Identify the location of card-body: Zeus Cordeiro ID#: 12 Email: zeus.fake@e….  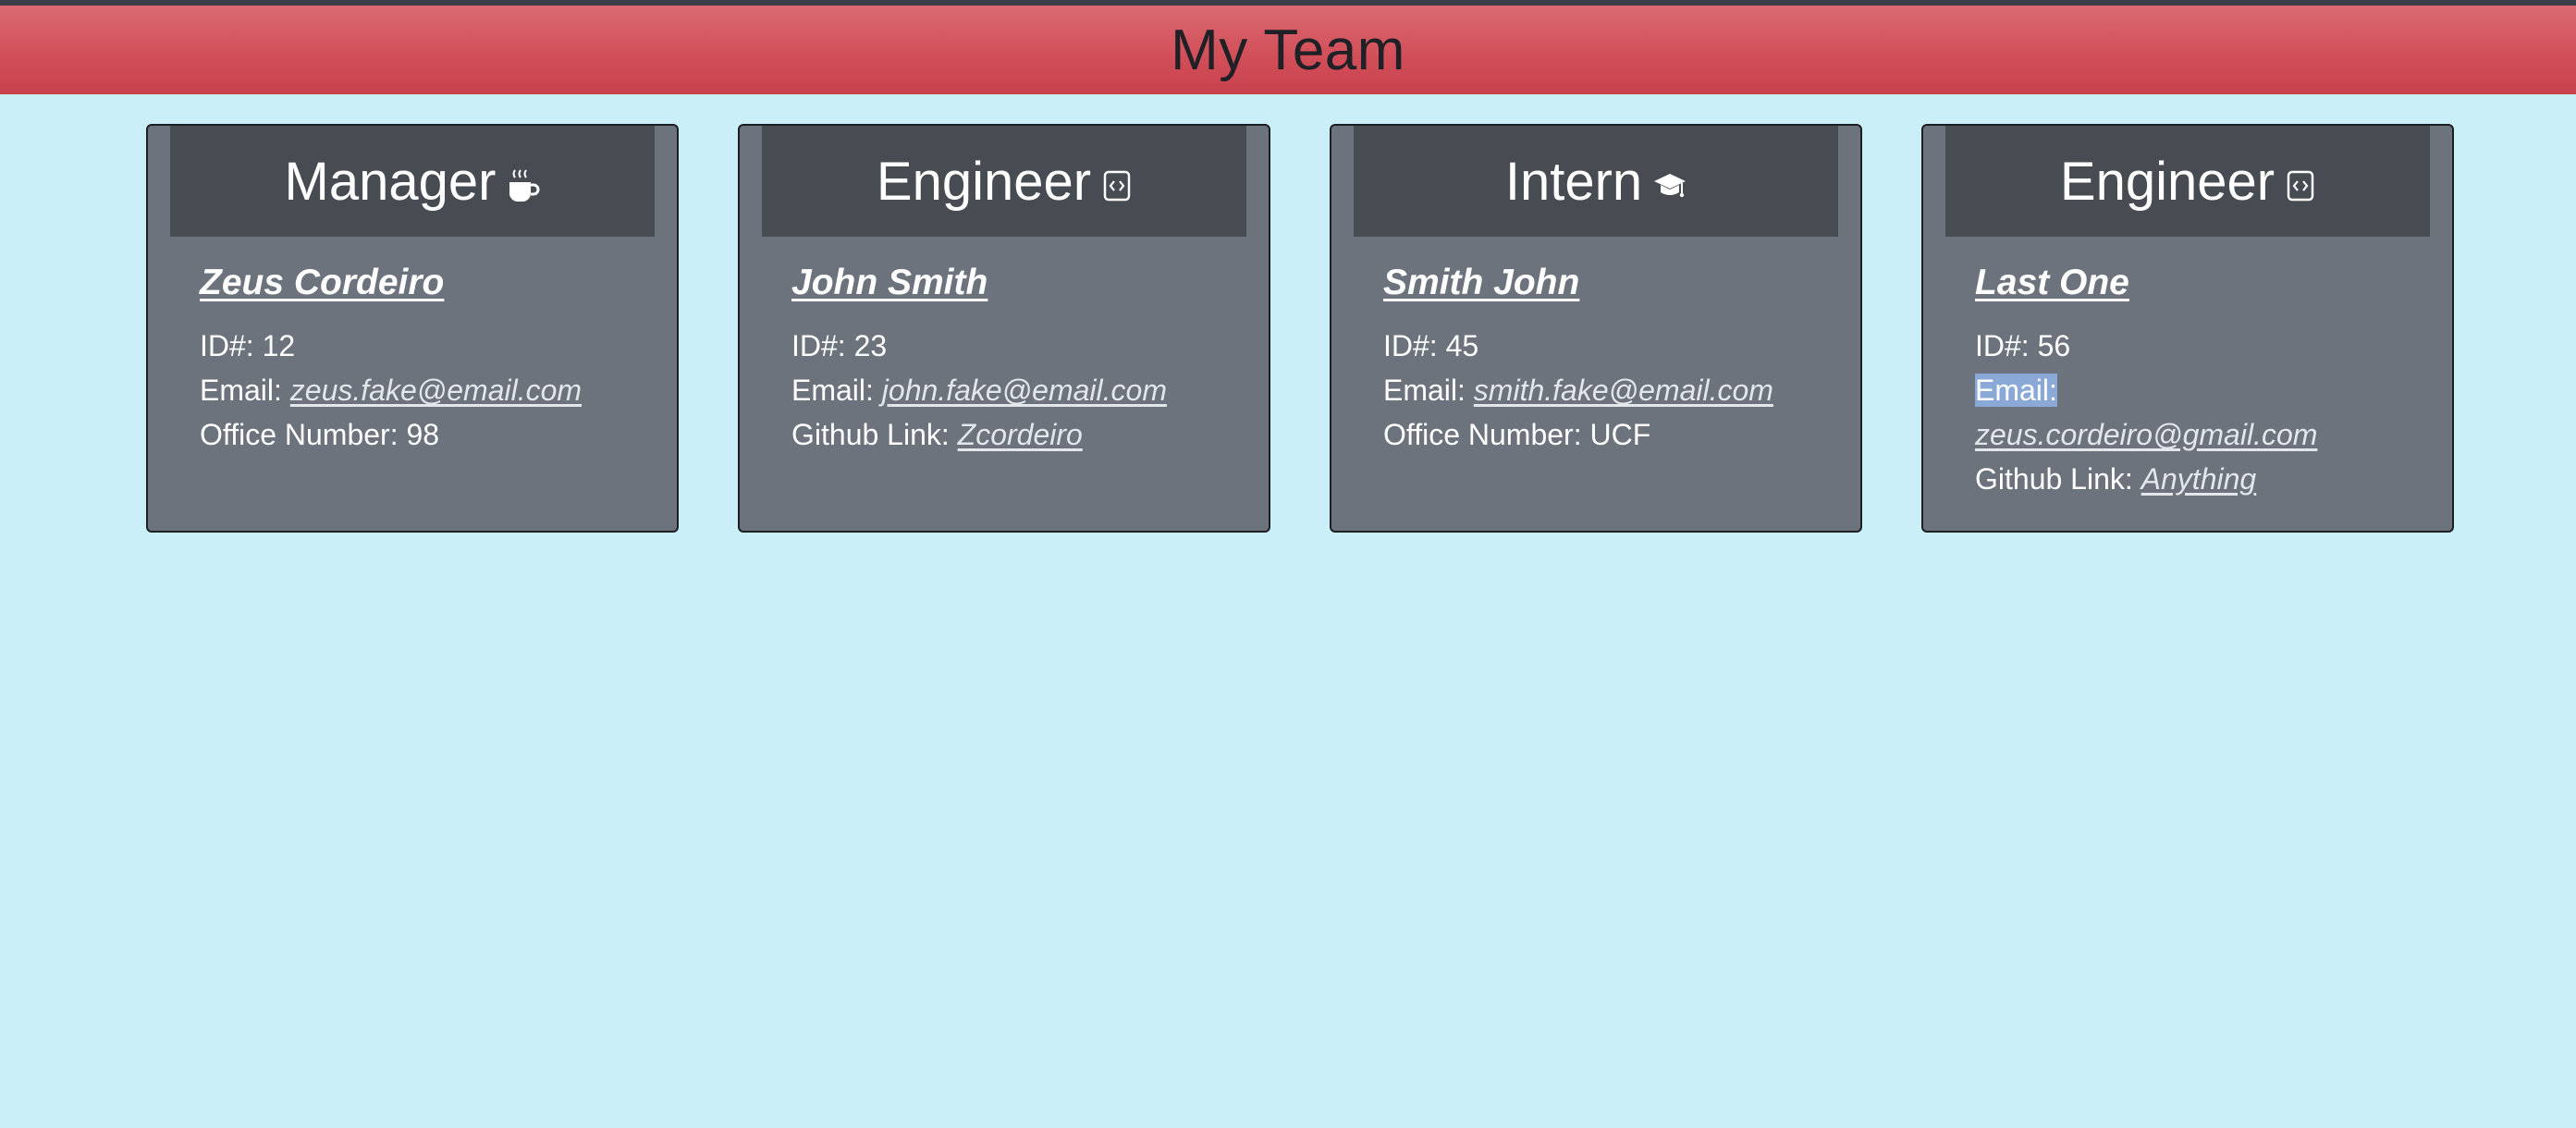
(429, 360).